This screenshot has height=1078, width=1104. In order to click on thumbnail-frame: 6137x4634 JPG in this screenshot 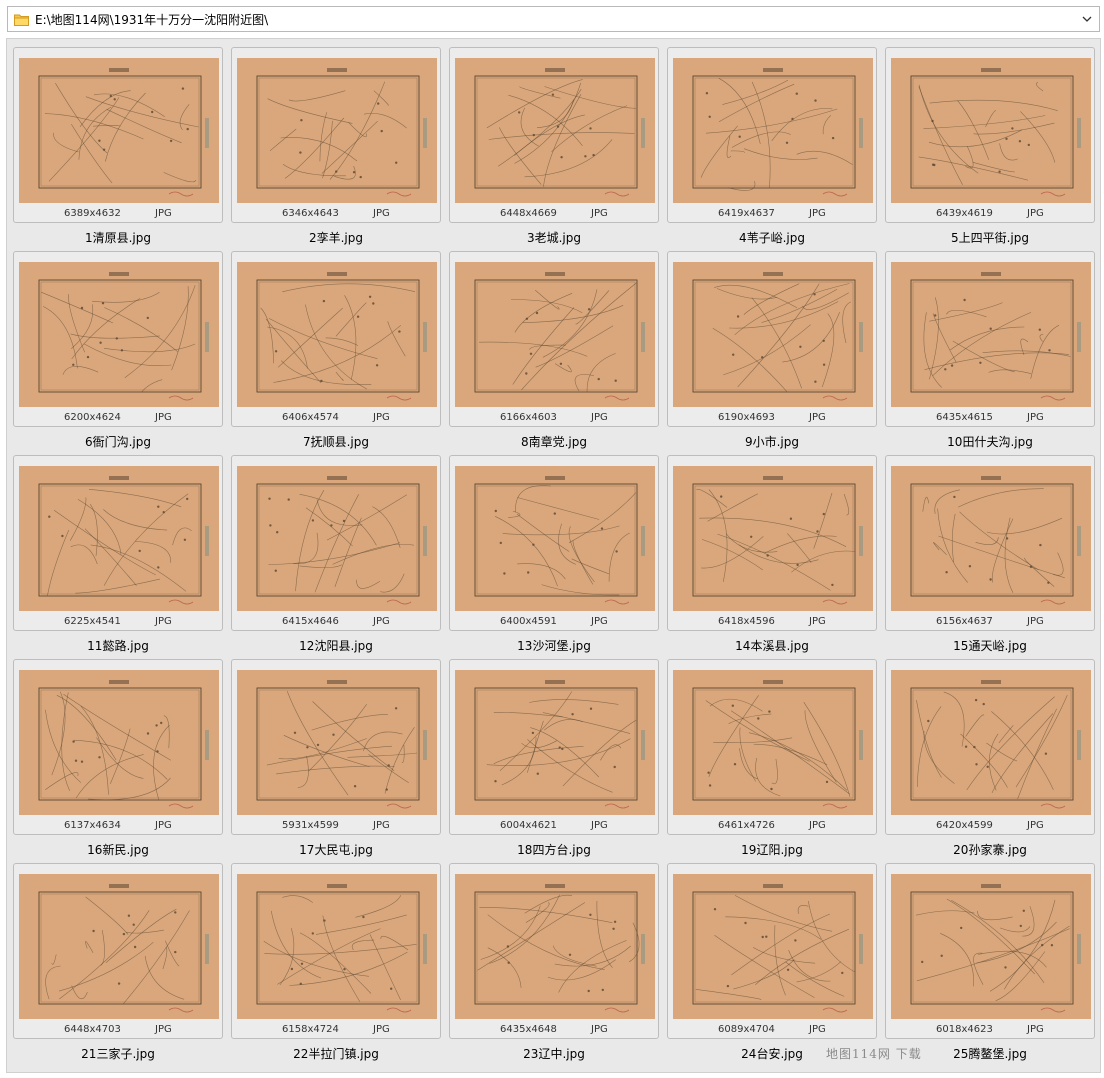, I will do `click(118, 747)`.